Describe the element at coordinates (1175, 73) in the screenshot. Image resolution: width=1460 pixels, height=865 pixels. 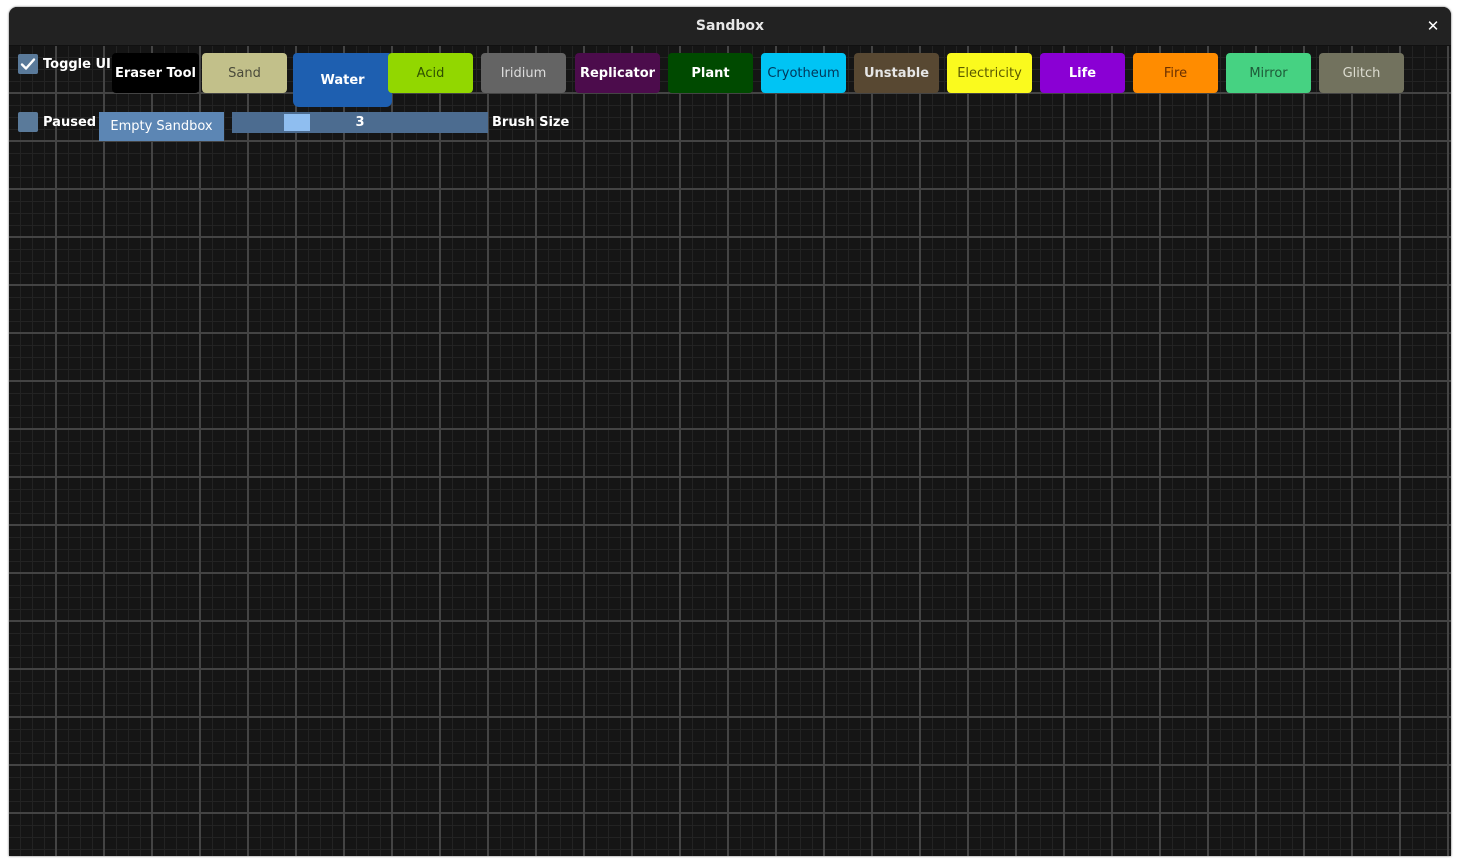
I see `element-button-fire: Fire` at that location.